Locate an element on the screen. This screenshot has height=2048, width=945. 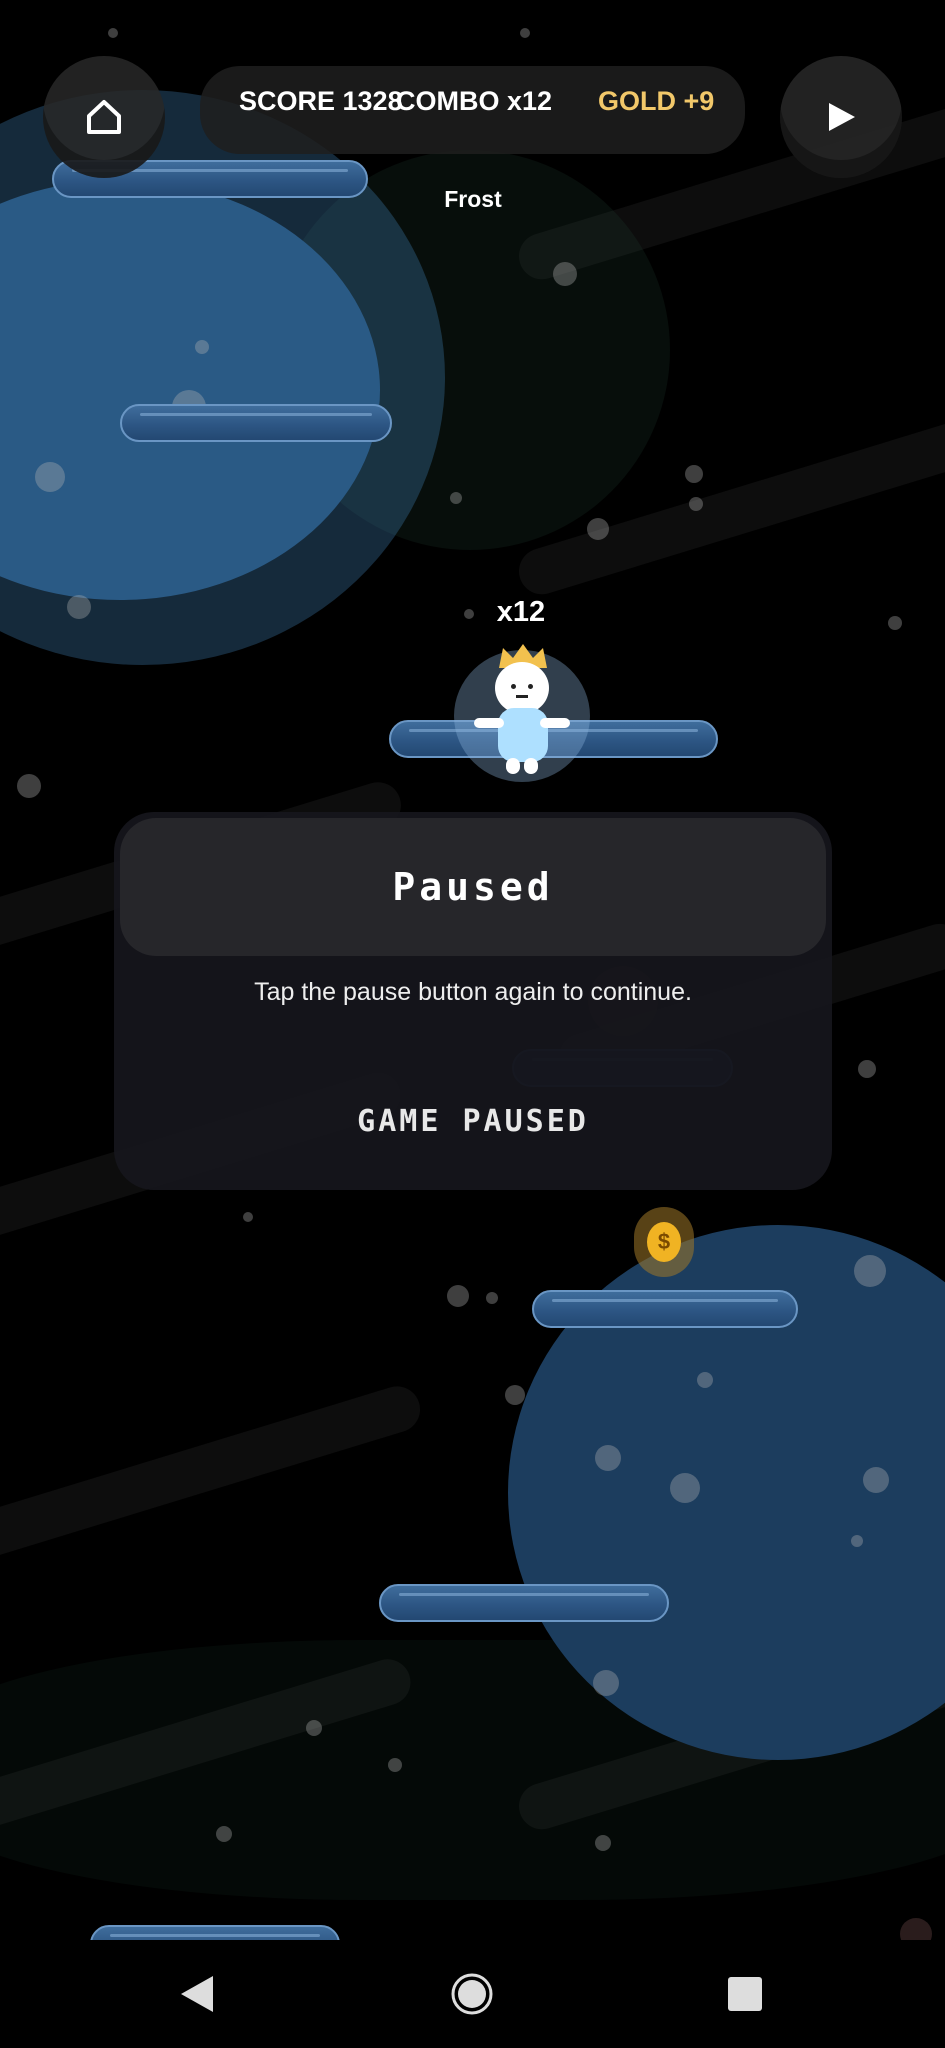
gold-coin: $ is located at coordinates (664, 1242).